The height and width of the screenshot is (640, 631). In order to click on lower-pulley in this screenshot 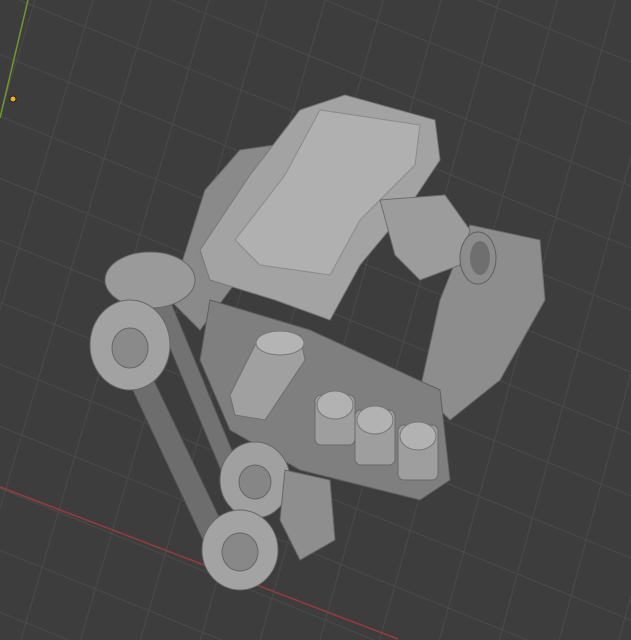, I will do `click(240, 550)`.